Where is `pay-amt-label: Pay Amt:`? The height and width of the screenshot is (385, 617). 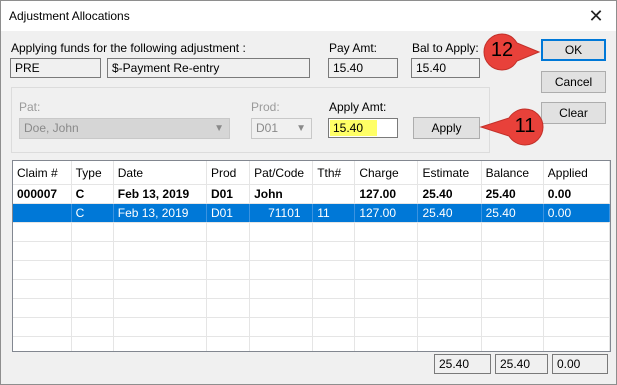 pay-amt-label: Pay Amt: is located at coordinates (353, 48).